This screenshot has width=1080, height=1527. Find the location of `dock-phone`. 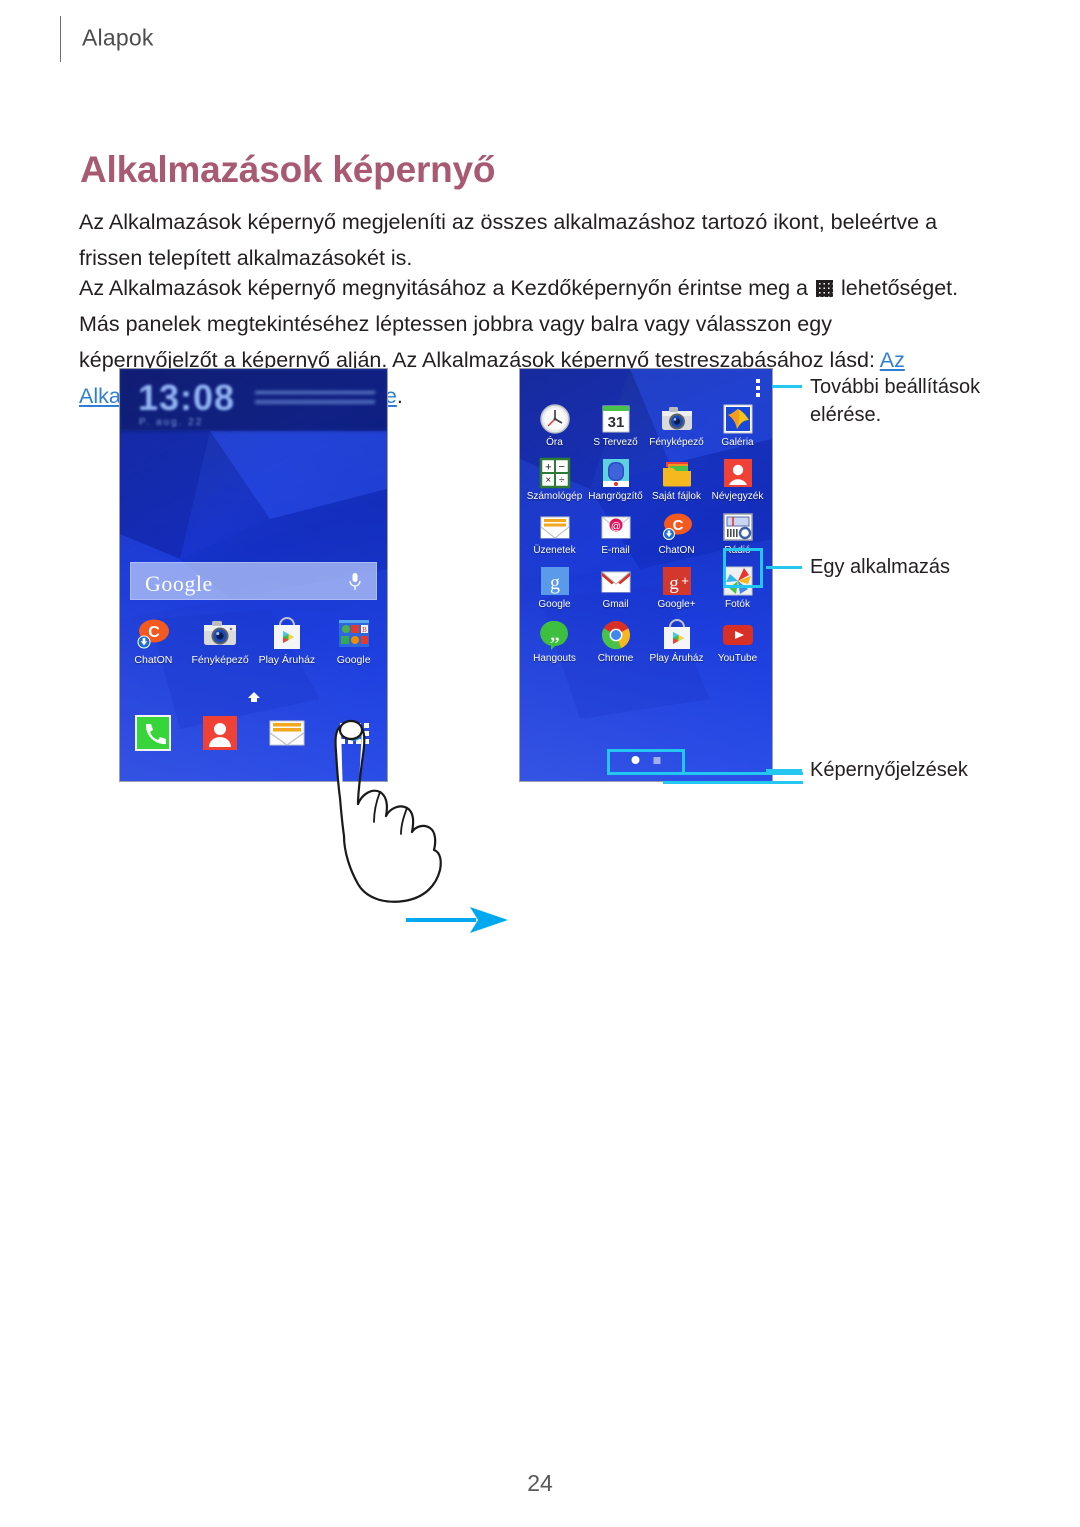

dock-phone is located at coordinates (153, 733).